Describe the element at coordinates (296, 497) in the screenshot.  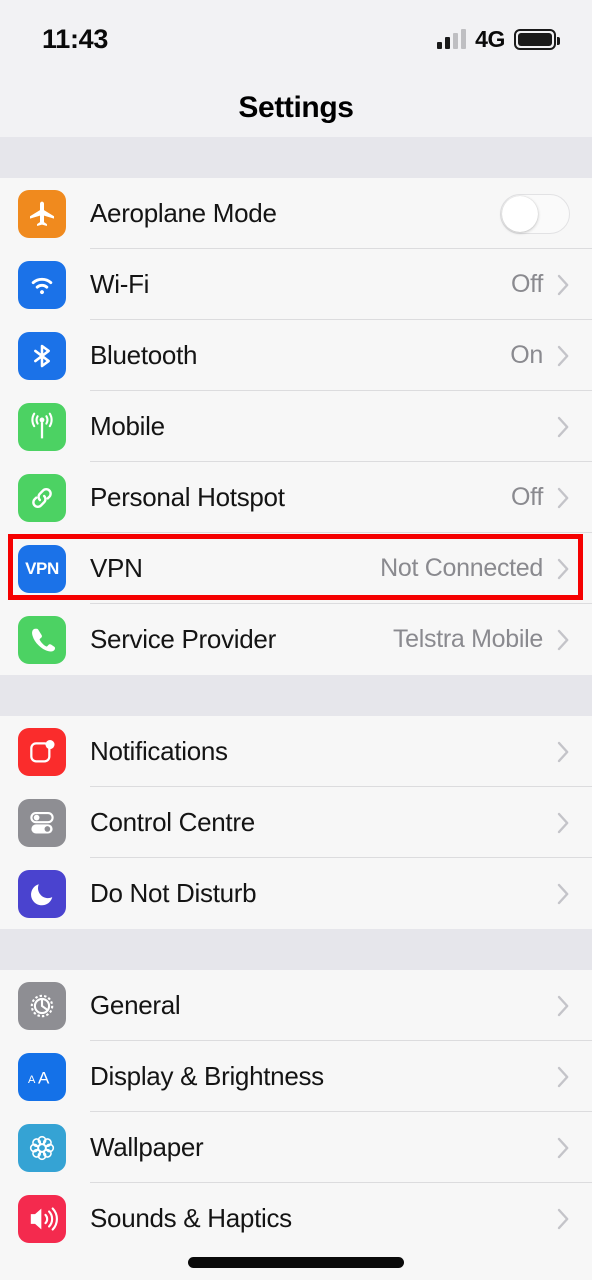
I see `settings-row-personal-hotspot: Personal Hotspot Off` at that location.